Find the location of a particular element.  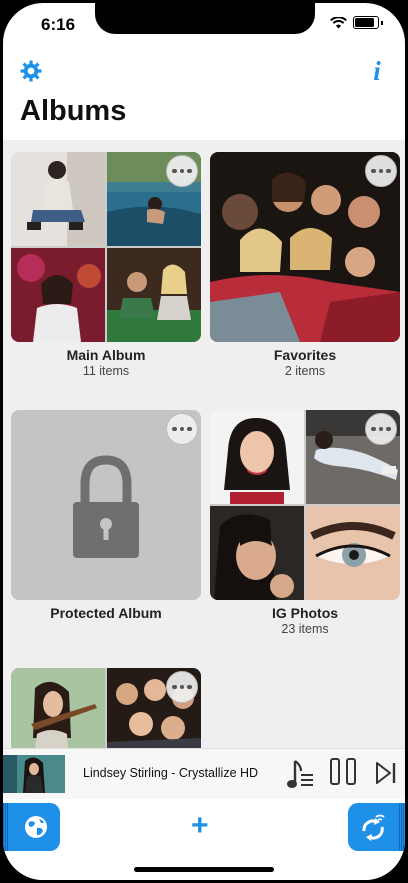

skip-next-icon is located at coordinates (386, 773).